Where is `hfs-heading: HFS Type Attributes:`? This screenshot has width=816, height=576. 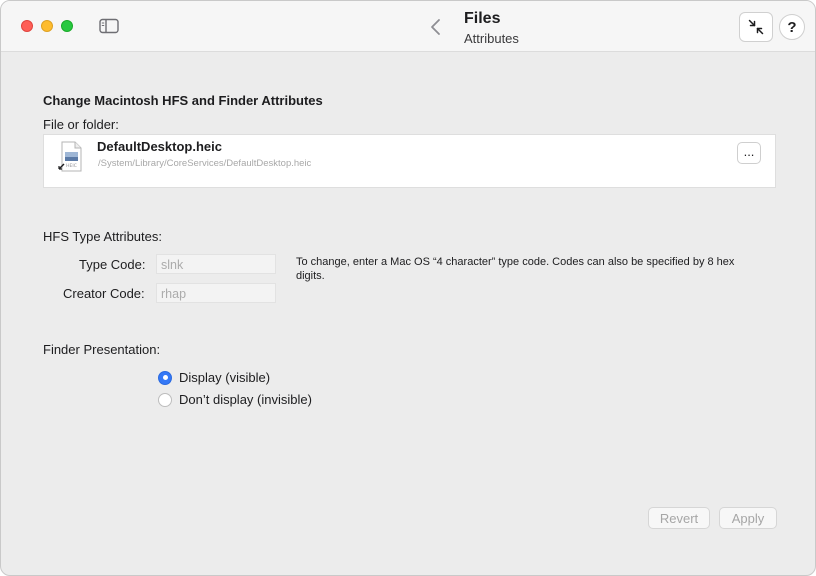 hfs-heading: HFS Type Attributes: is located at coordinates (102, 236).